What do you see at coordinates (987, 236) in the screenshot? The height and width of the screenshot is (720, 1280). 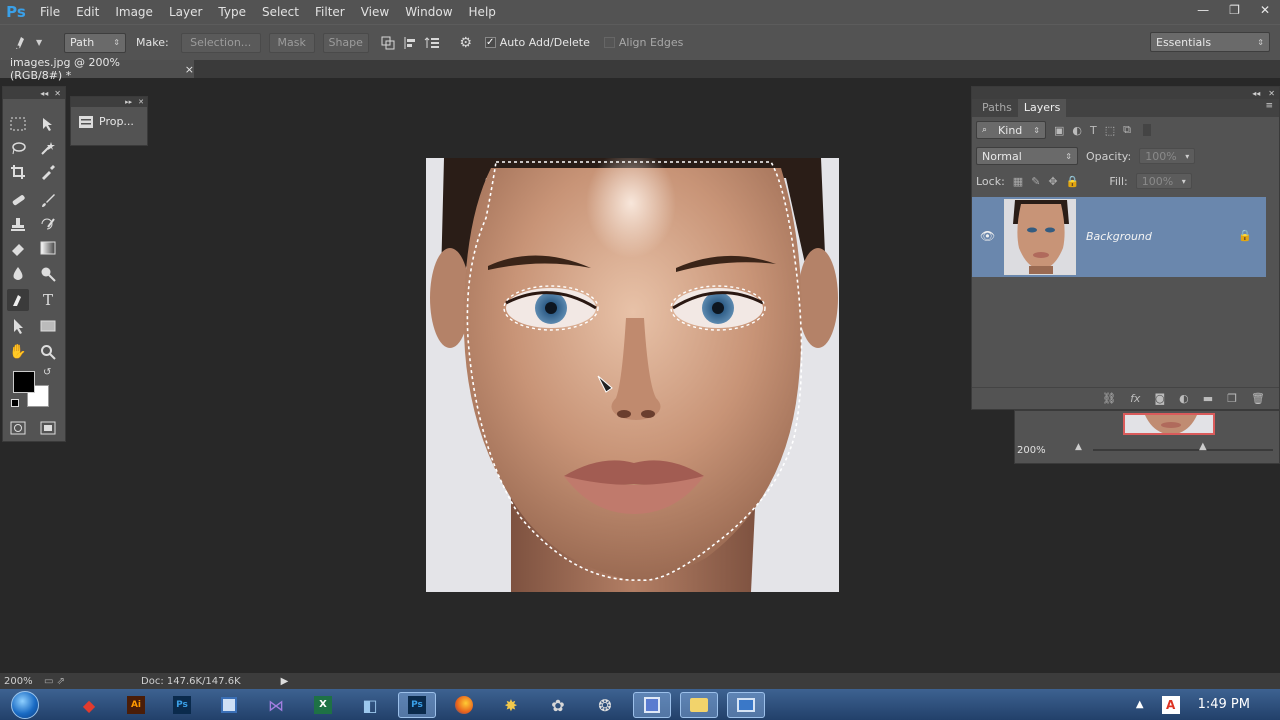 I see `eye-icon: 👁` at bounding box center [987, 236].